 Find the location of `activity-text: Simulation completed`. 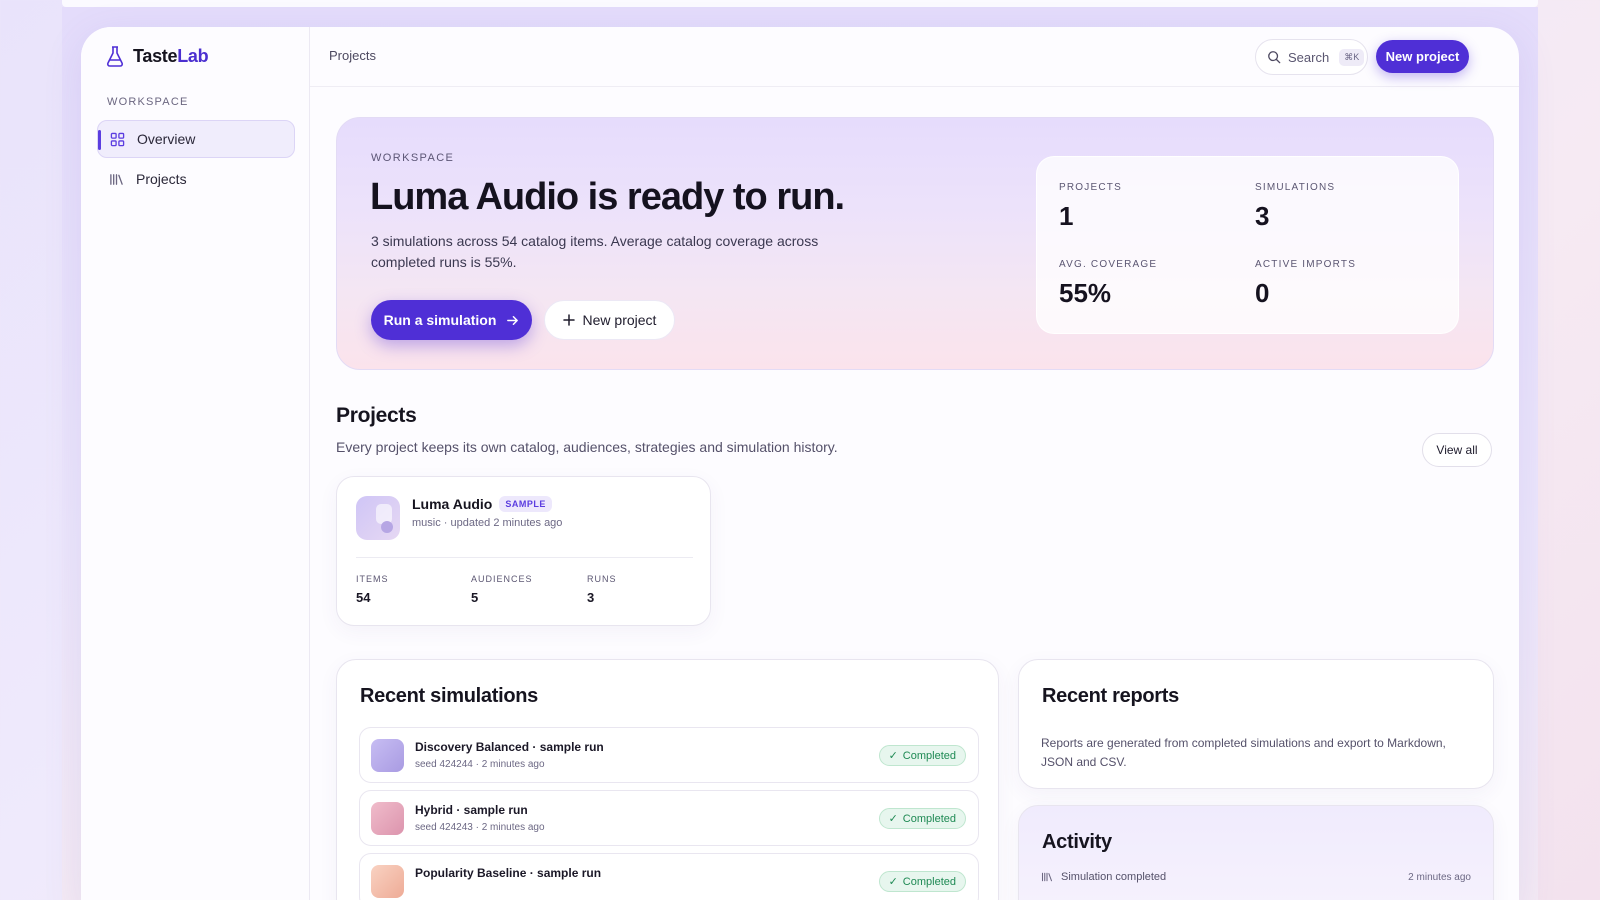

activity-text: Simulation completed is located at coordinates (1114, 877).